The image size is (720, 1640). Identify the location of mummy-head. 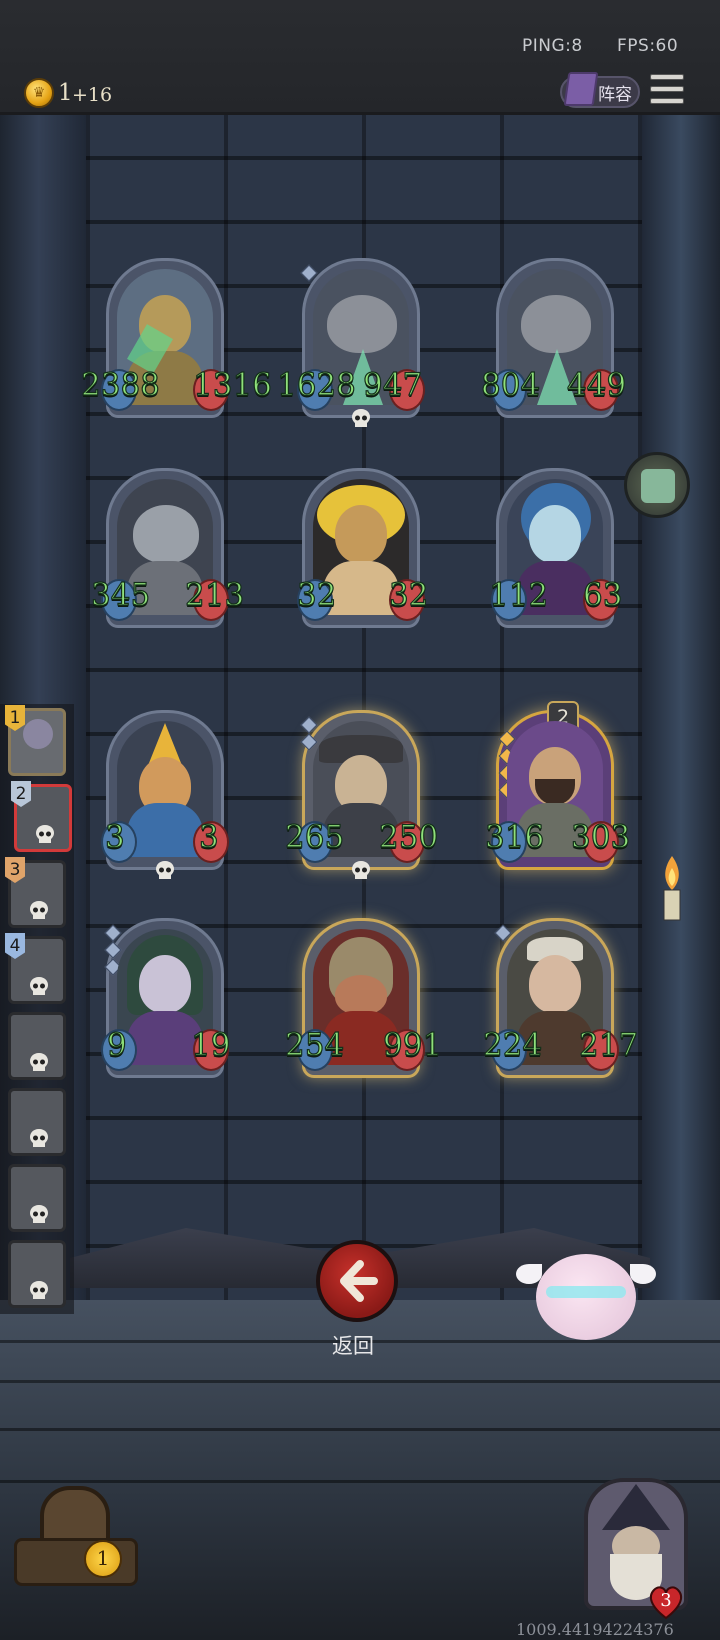
(361, 534).